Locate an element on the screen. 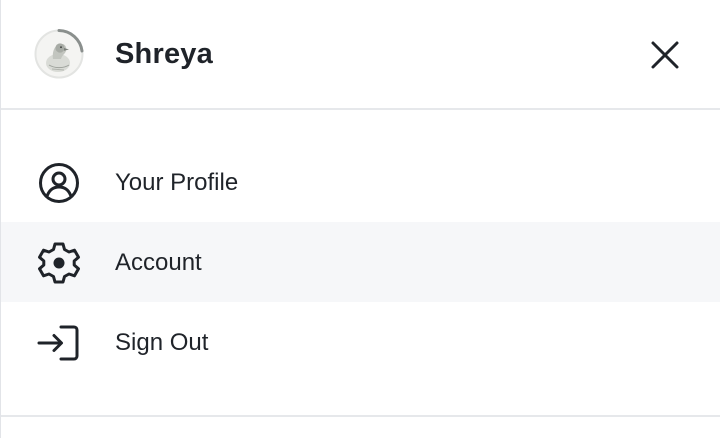  user-name: Shreya is located at coordinates (164, 54).